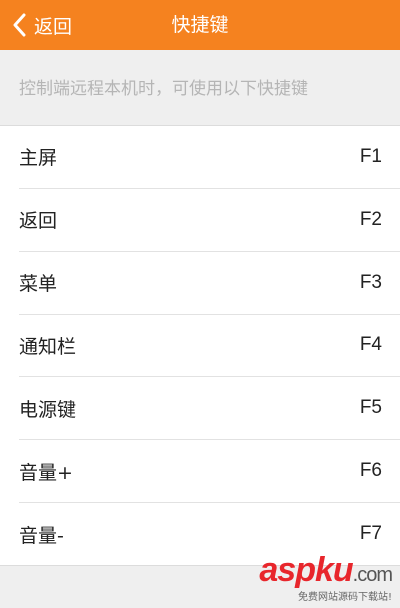  I want to click on watermark-tagline: 免费网站源码下载站!, so click(344, 597).